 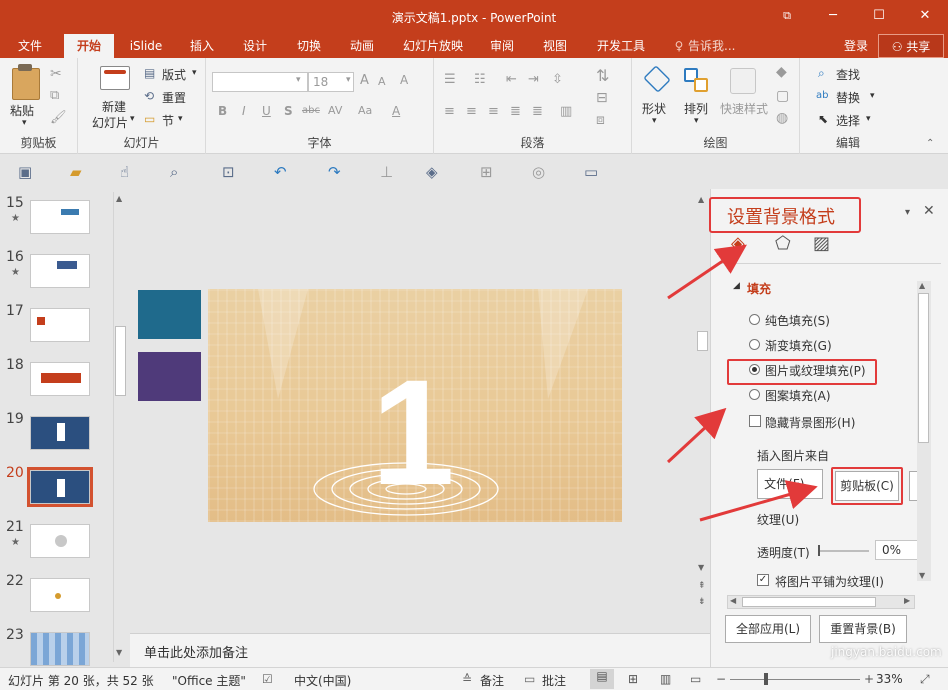 What do you see at coordinates (480, 79) in the screenshot?
I see `numbering-icon: ☷` at bounding box center [480, 79].